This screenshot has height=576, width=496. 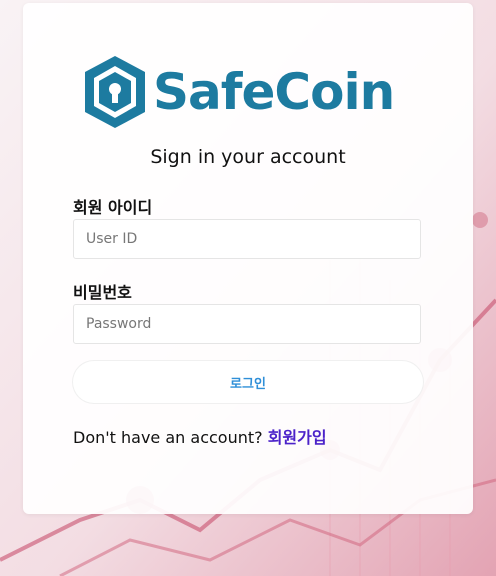 I want to click on password-label: 비밀번호, so click(x=102, y=292).